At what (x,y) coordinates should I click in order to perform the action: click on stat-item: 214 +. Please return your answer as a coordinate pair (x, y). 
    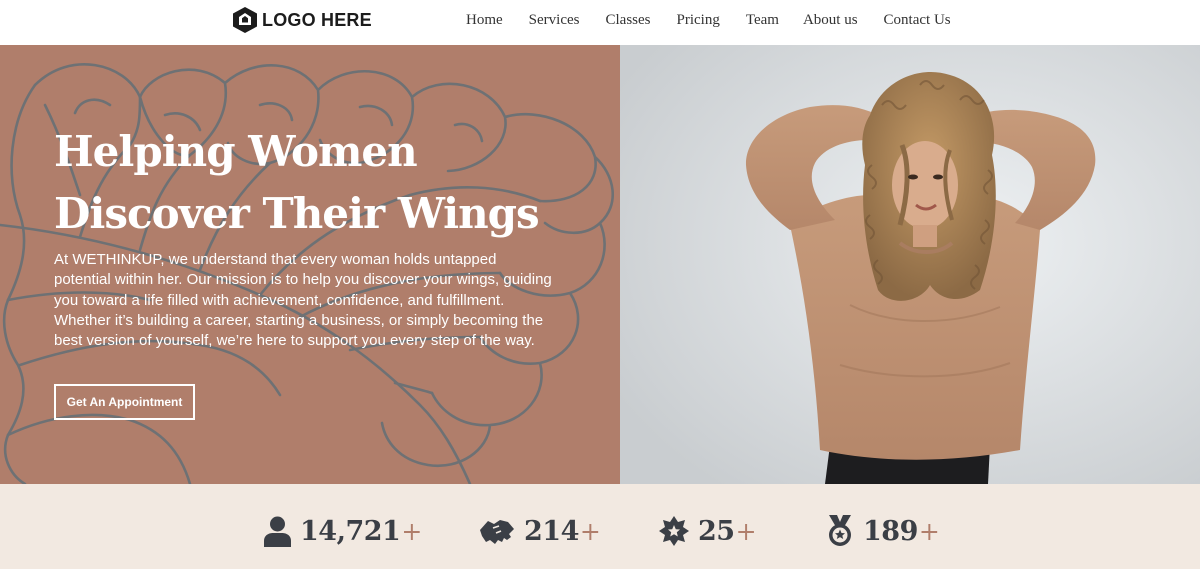
    Looking at the image, I should click on (539, 531).